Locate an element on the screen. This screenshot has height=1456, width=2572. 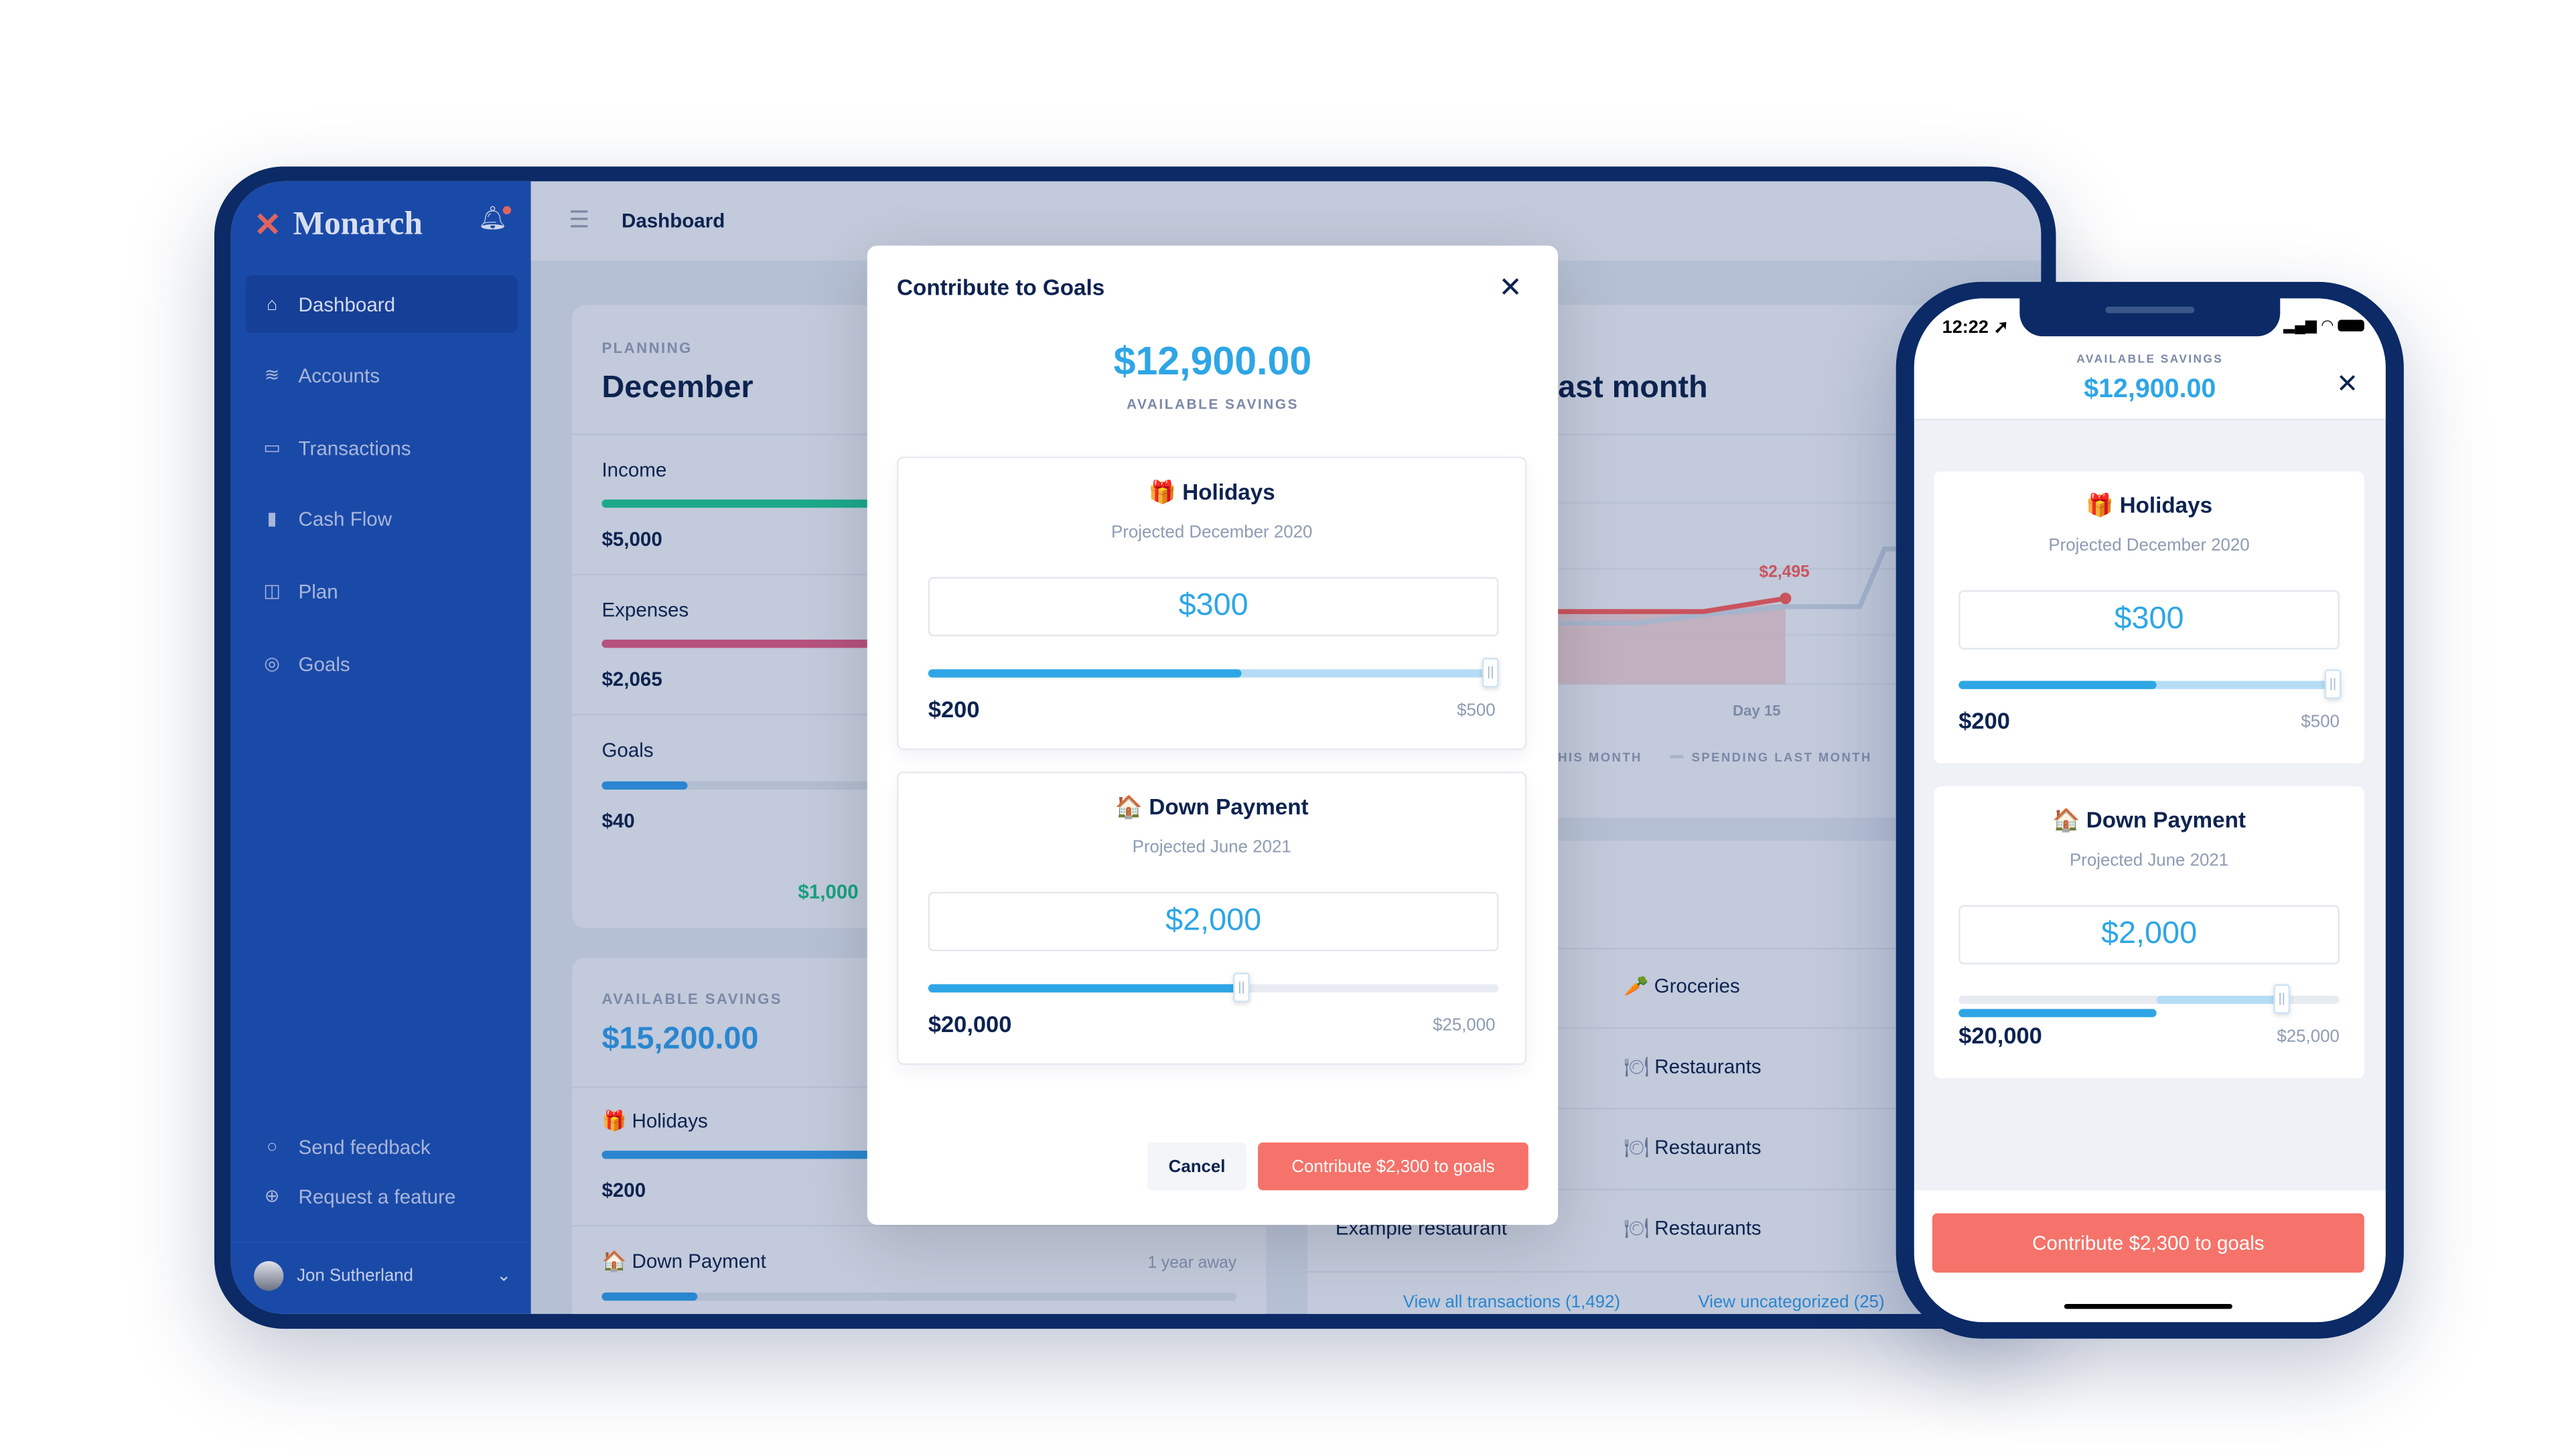
legend-this-month: HIS MONTH is located at coordinates (1600, 757).